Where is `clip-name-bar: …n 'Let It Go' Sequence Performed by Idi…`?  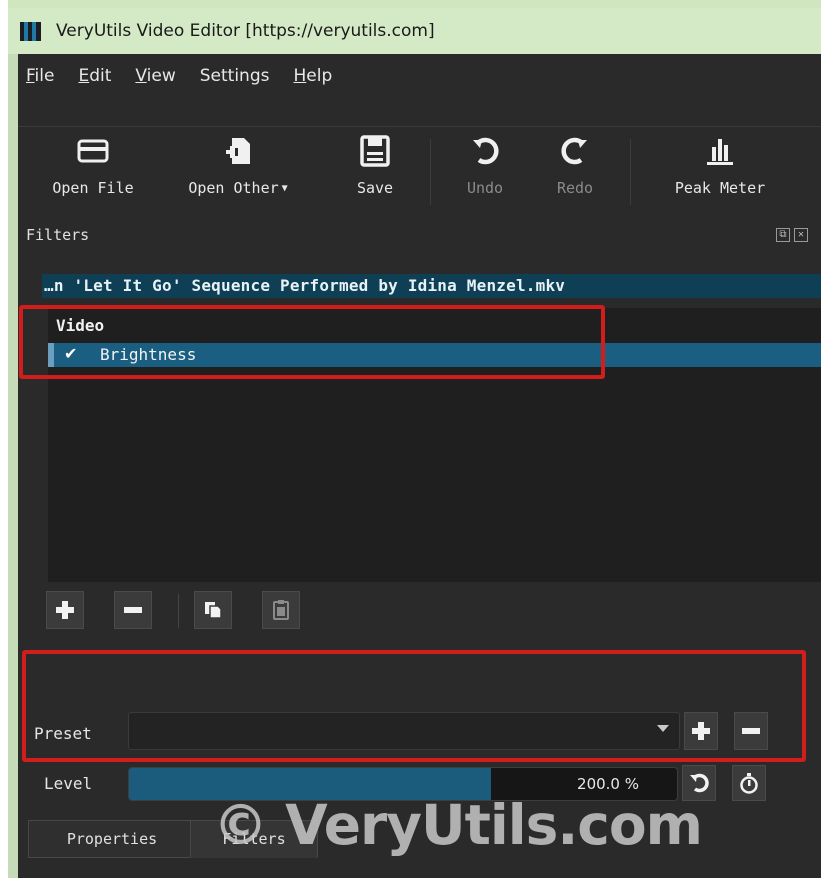
clip-name-bar: …n 'Let It Go' Sequence Performed by Idi… is located at coordinates (431, 286).